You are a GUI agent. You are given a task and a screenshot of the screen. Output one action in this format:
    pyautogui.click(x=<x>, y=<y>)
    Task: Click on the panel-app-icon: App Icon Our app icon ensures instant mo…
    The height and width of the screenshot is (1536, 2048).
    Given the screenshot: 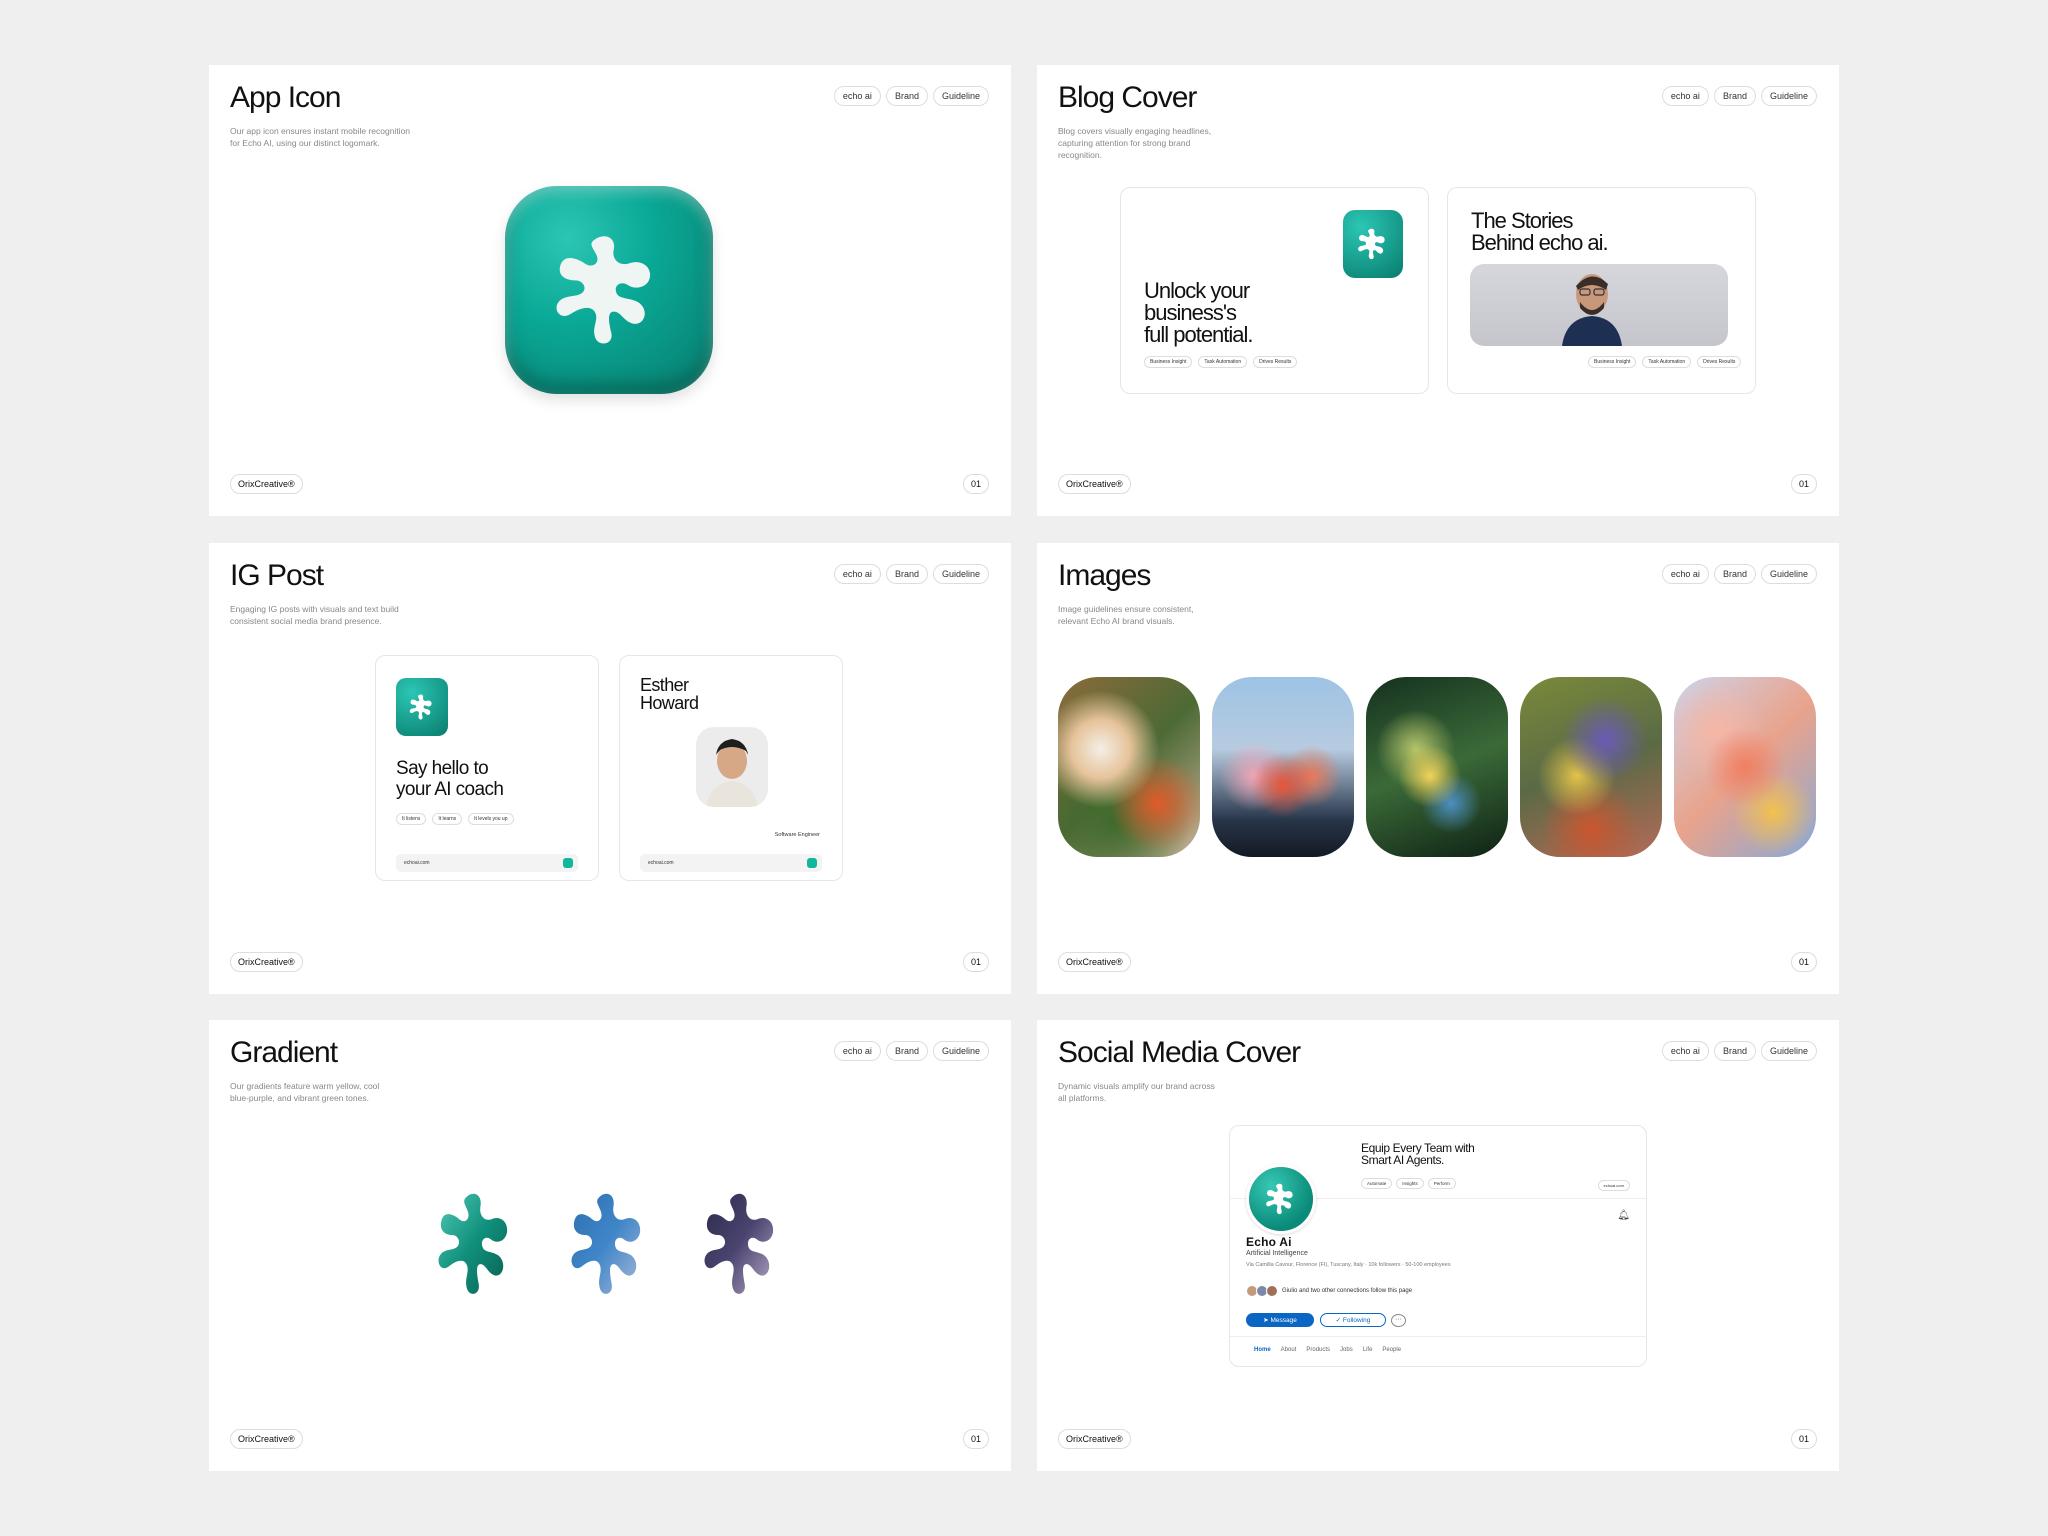 What is the action you would take?
    pyautogui.click(x=610, y=290)
    